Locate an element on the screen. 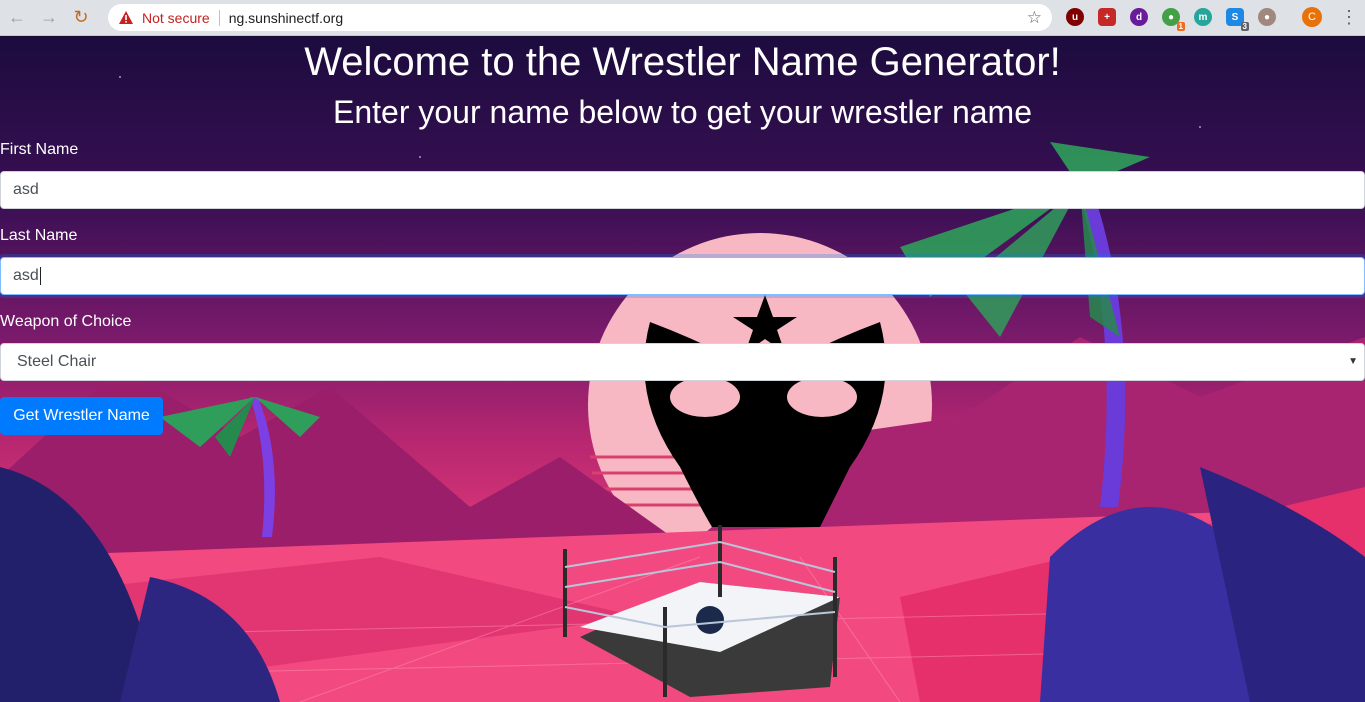 The height and width of the screenshot is (702, 1365). profile-avatar: C is located at coordinates (1312, 17).